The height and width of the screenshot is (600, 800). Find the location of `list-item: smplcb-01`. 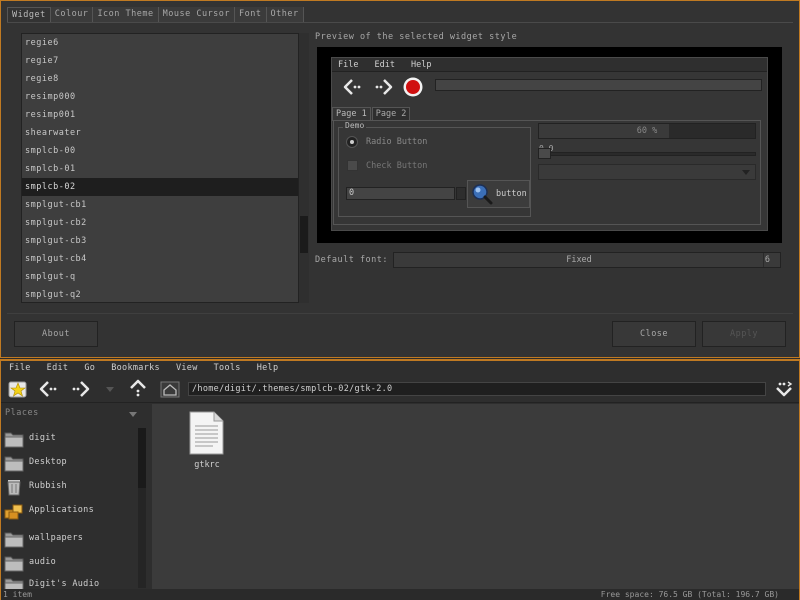

list-item: smplcb-01 is located at coordinates (160, 169).